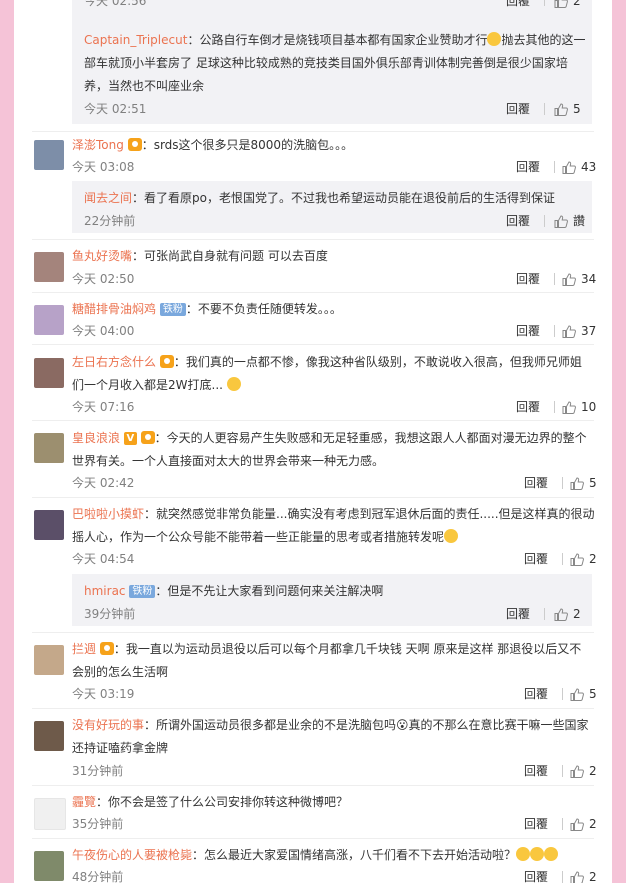 The width and height of the screenshot is (626, 883). I want to click on comment-text: ：我们真的一点都不惨，像我这种省队级别，不敢说收入很高，但我师兄师姐, so click(377, 362).